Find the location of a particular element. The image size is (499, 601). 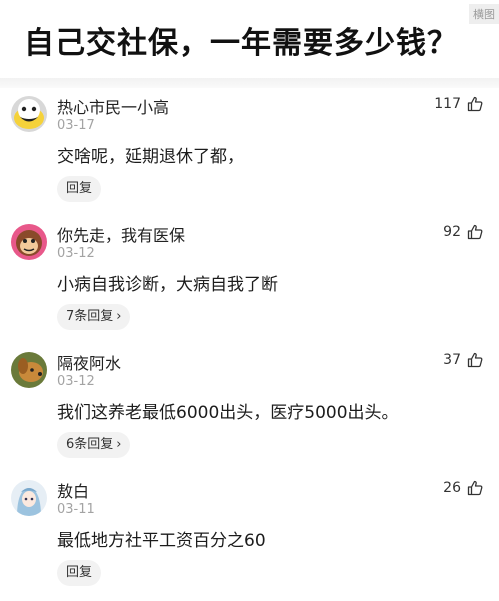

like-count: 117 is located at coordinates (447, 104).